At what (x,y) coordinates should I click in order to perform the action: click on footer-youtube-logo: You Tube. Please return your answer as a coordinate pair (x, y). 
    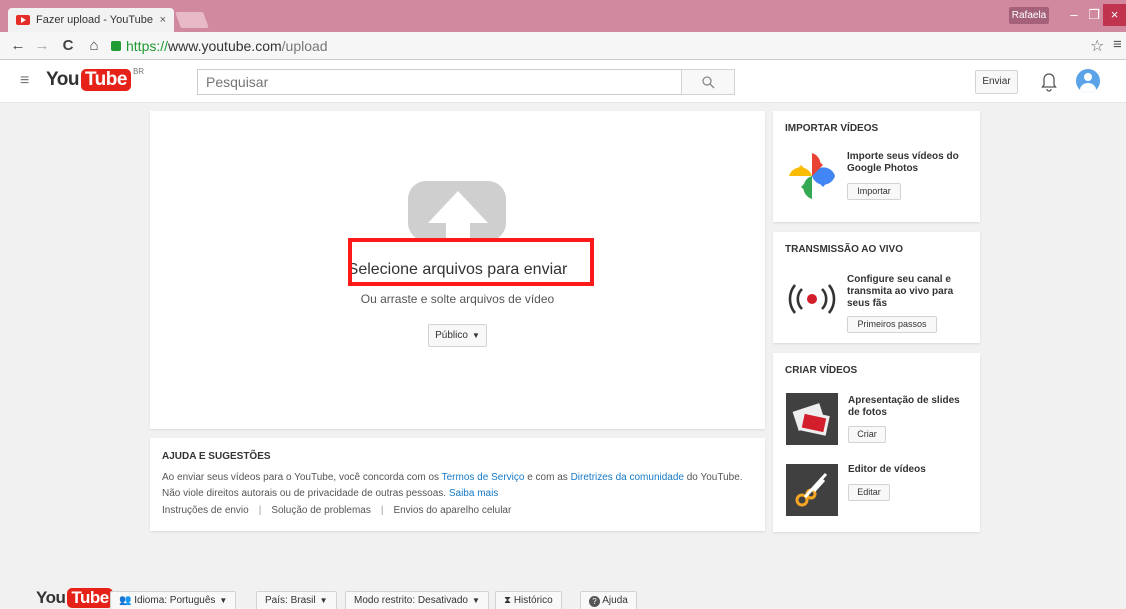
    Looking at the image, I should click on (74, 598).